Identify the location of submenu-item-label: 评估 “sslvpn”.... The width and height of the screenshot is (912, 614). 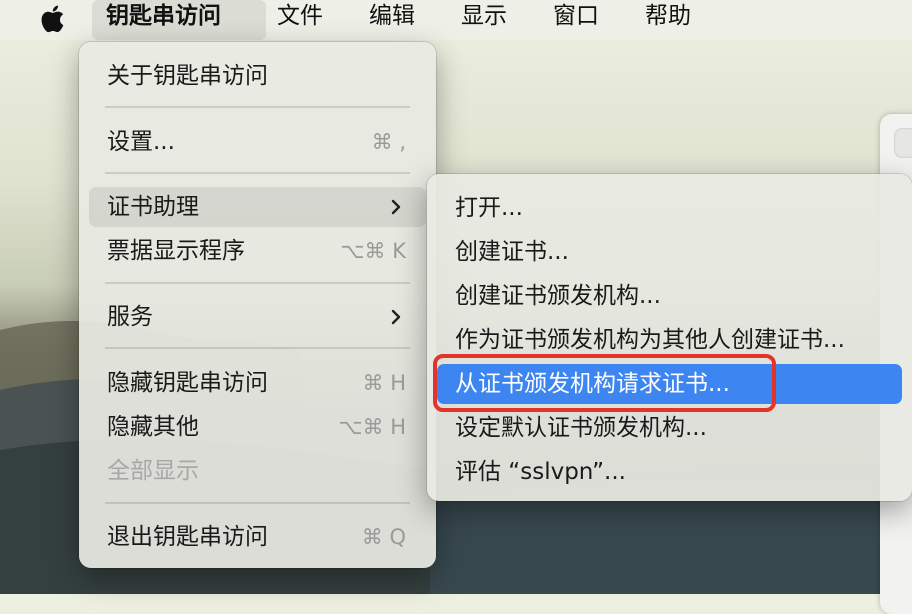
(540, 472).